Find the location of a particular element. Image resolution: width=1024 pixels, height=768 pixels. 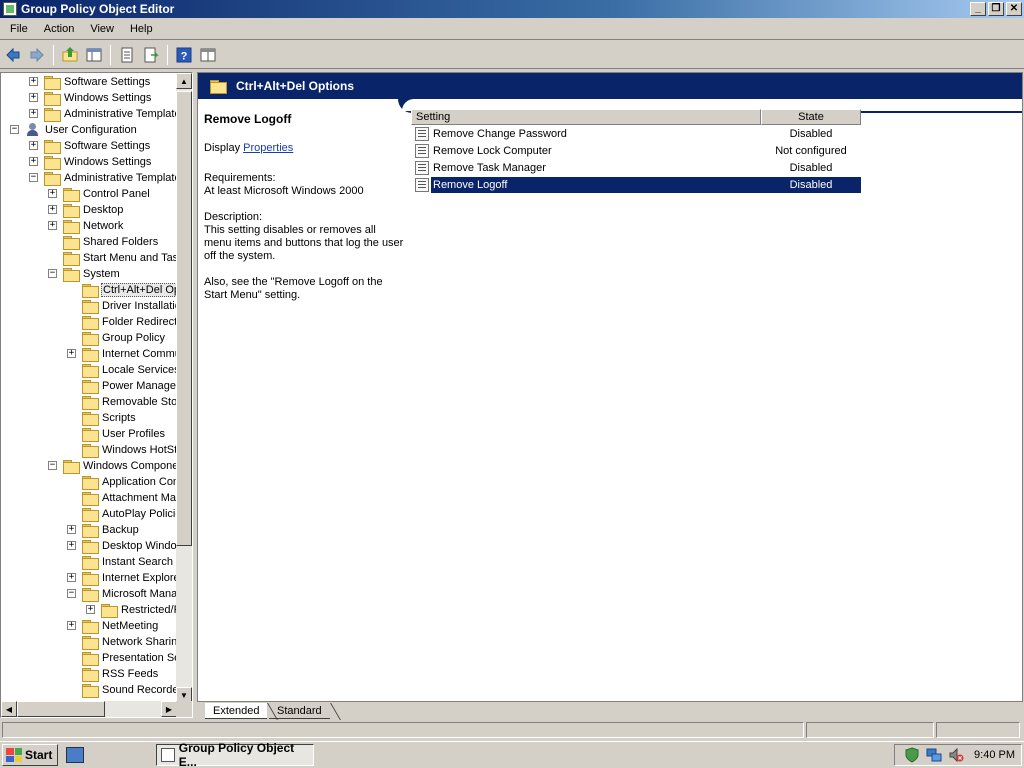

tree-item: Attachment Manager is located at coordinates (129, 498).